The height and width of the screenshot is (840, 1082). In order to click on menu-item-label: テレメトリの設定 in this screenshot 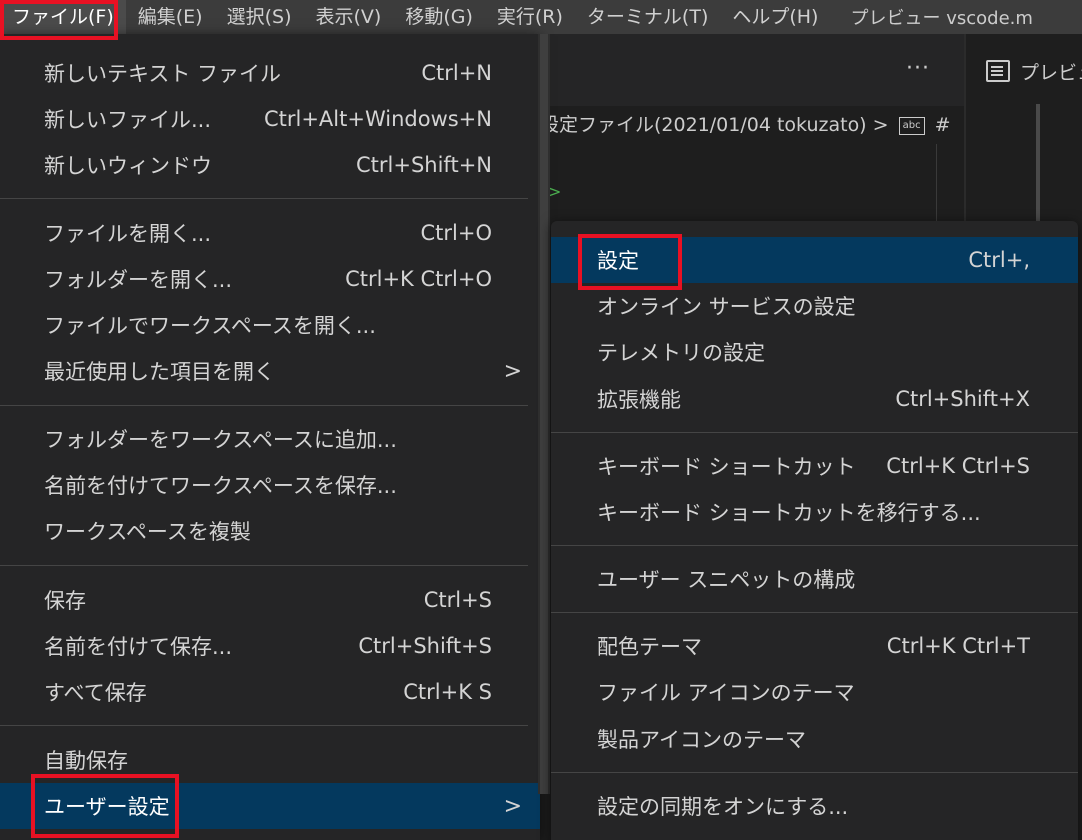, I will do `click(681, 353)`.